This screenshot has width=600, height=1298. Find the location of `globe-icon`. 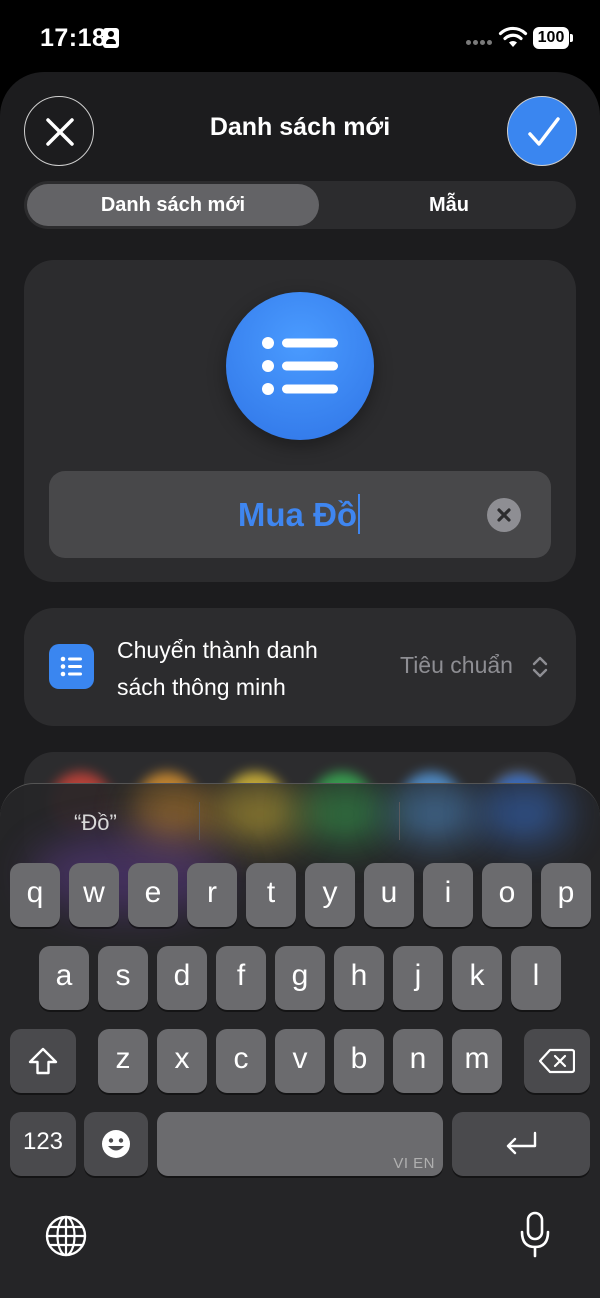

globe-icon is located at coordinates (66, 1236).